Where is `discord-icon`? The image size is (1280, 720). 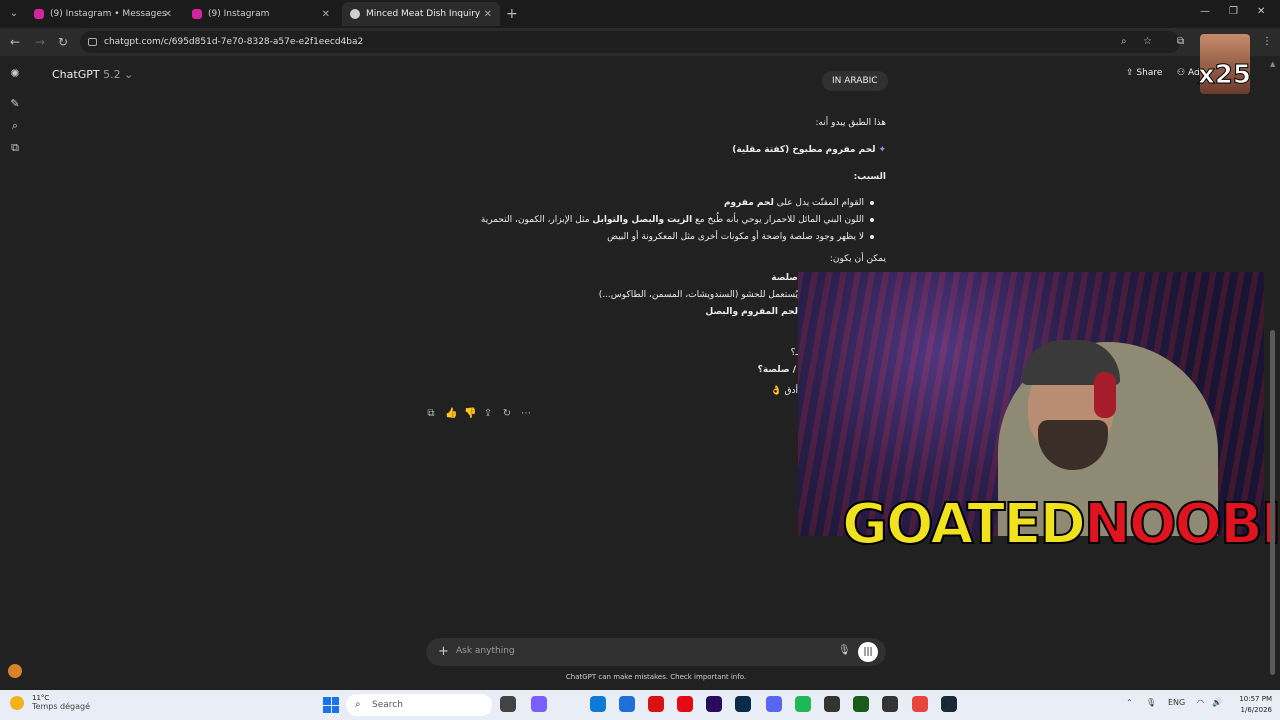 discord-icon is located at coordinates (774, 704).